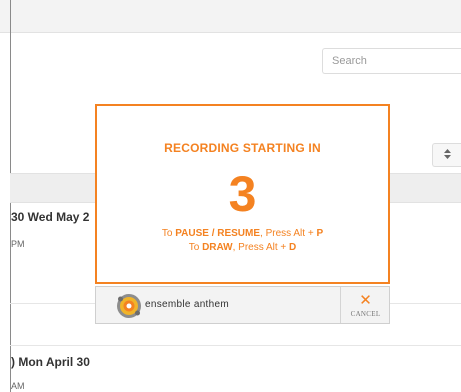 The width and height of the screenshot is (461, 392). I want to click on countdown-number: 3, so click(242, 194).